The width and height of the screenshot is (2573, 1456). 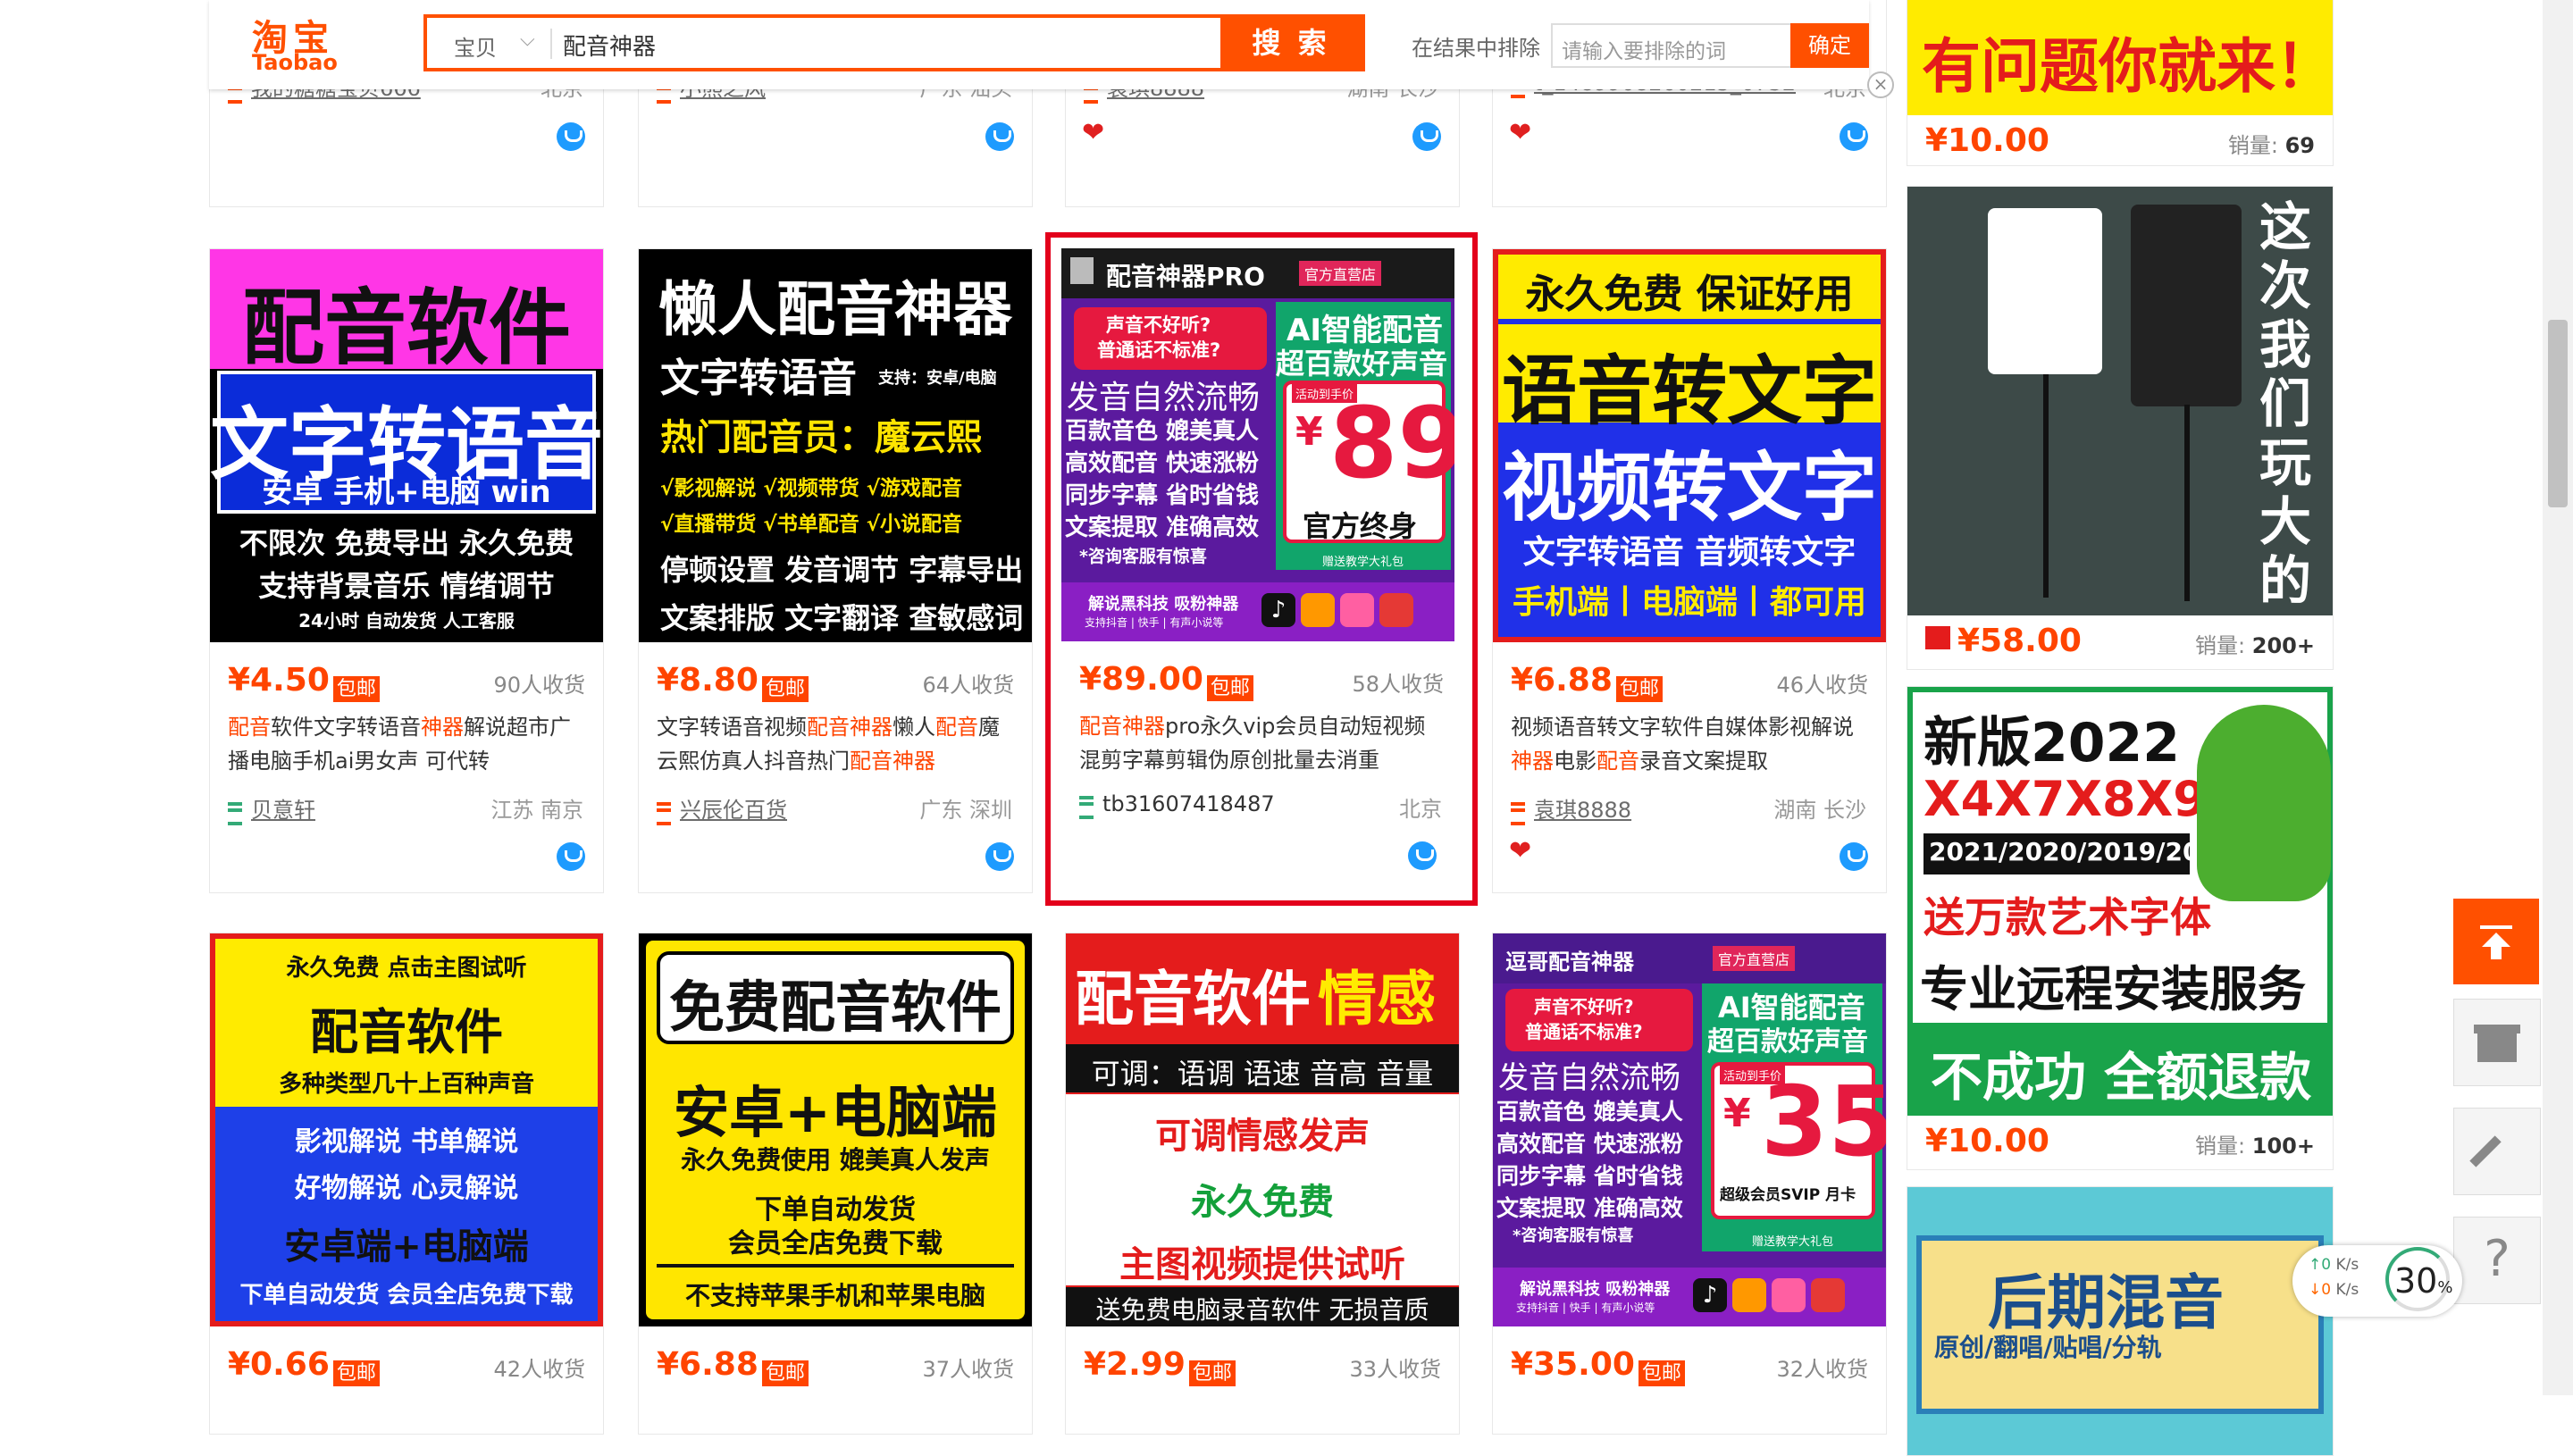 I want to click on pencil-icon, so click(x=2485, y=1151).